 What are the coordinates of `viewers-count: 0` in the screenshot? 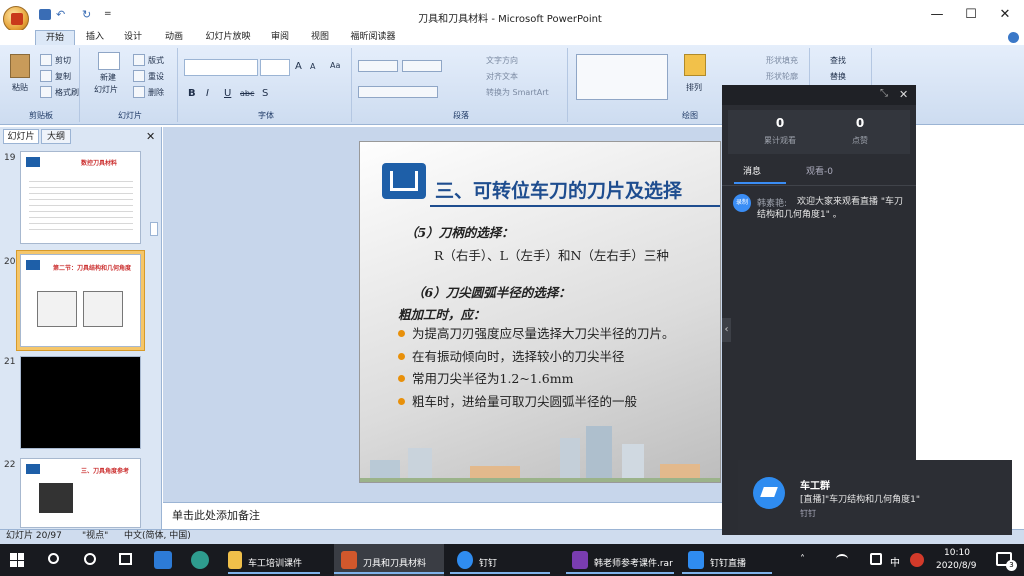 It's located at (780, 123).